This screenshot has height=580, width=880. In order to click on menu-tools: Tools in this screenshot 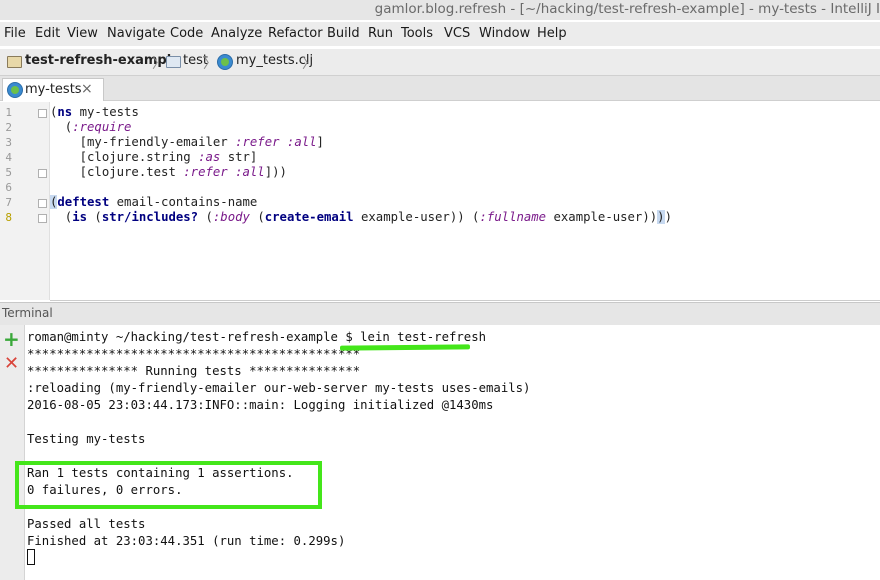, I will do `click(417, 33)`.